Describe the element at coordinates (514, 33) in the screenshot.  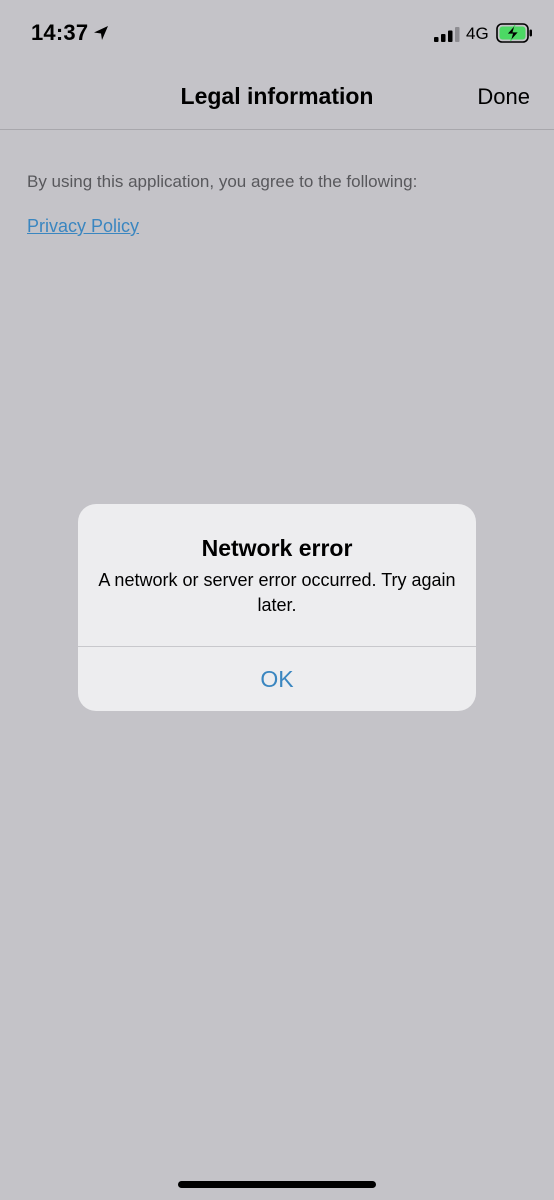
I see `battery-charging-icon` at that location.